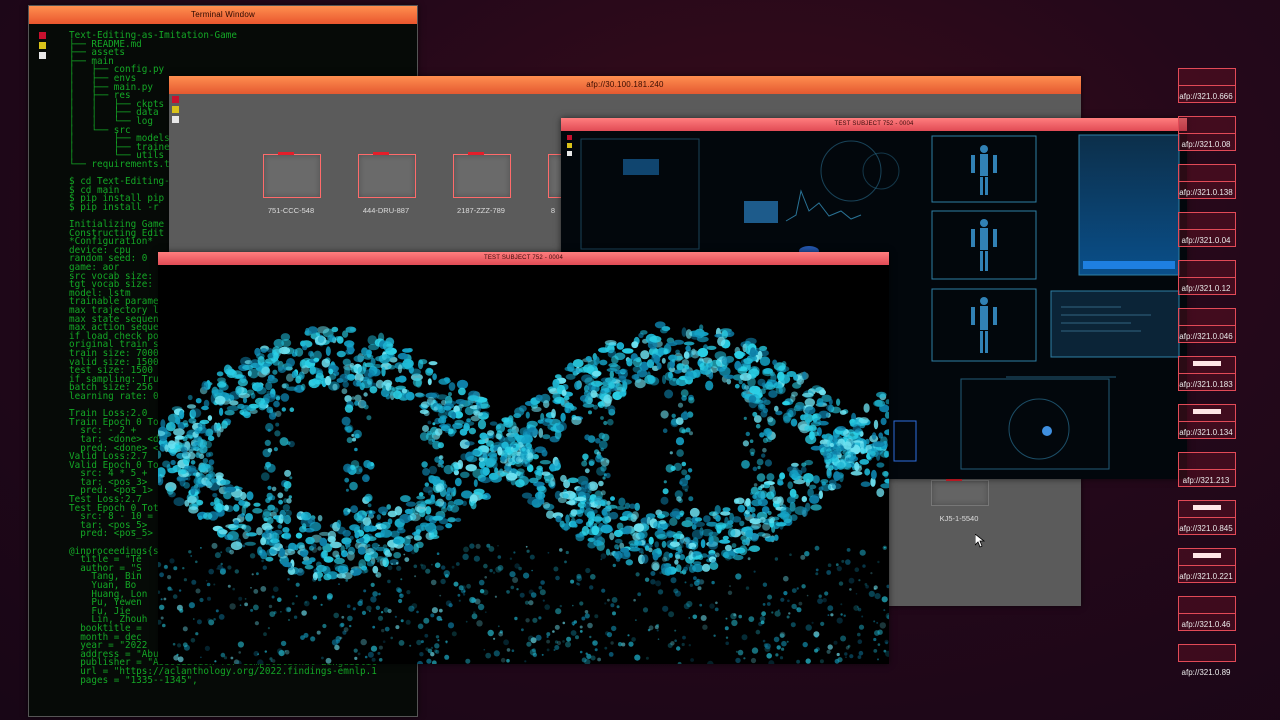  Describe the element at coordinates (223, 15) in the screenshot. I see `terminal-title: Terminal Window` at that location.